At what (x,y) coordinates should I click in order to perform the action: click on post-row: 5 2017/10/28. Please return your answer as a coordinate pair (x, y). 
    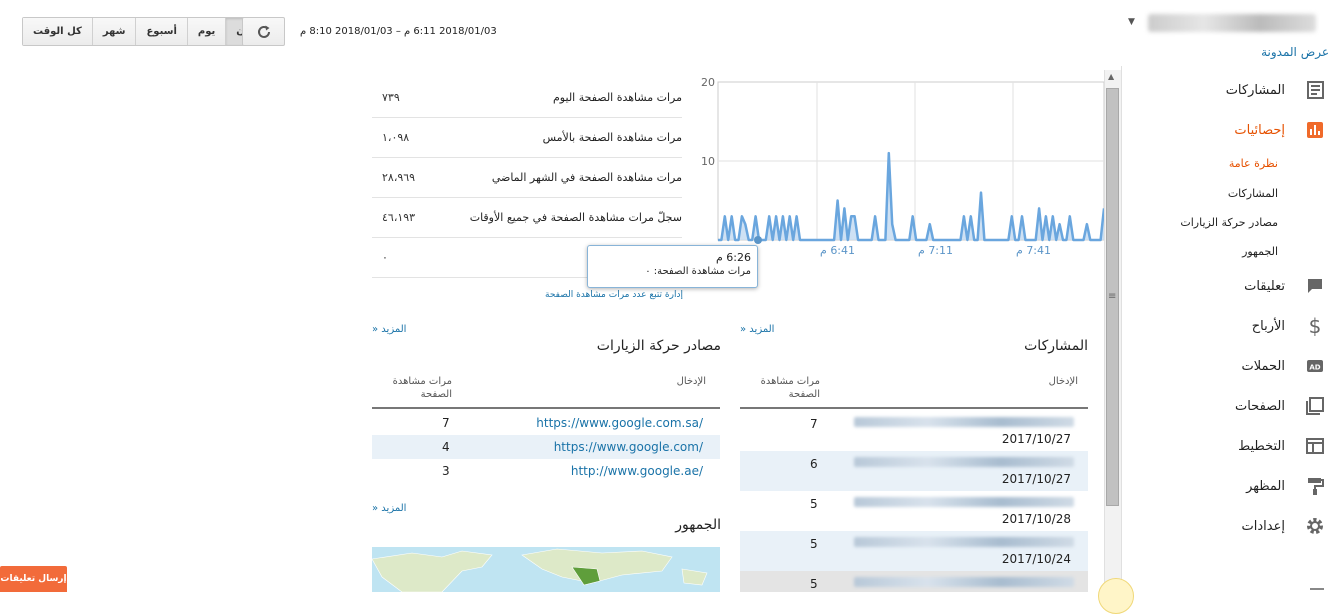
    Looking at the image, I should click on (914, 511).